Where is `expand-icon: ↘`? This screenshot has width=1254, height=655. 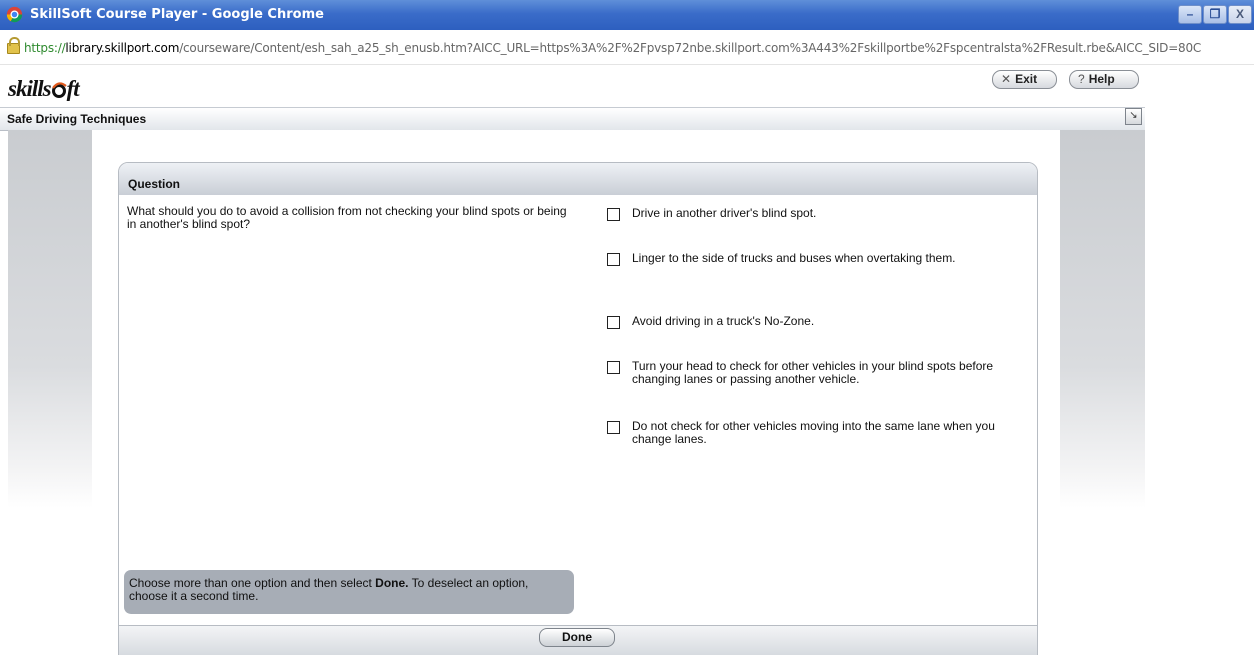
expand-icon: ↘ is located at coordinates (1133, 115).